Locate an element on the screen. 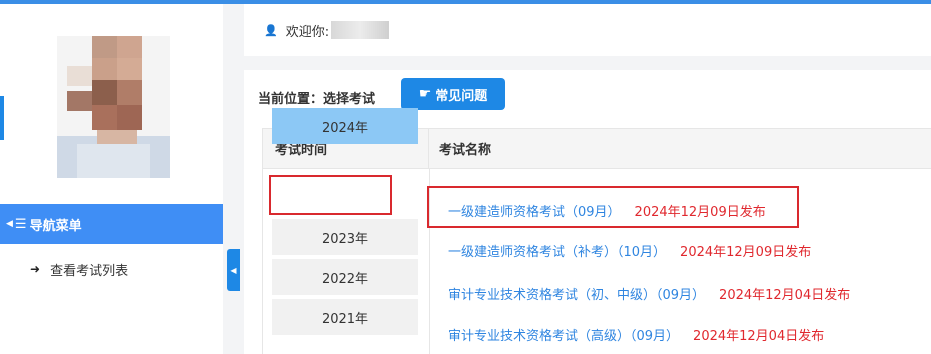  exam-list-item: 审计专业技术资格考试（初、中级）（09月） 2024年12月04日发布 is located at coordinates (649, 293).